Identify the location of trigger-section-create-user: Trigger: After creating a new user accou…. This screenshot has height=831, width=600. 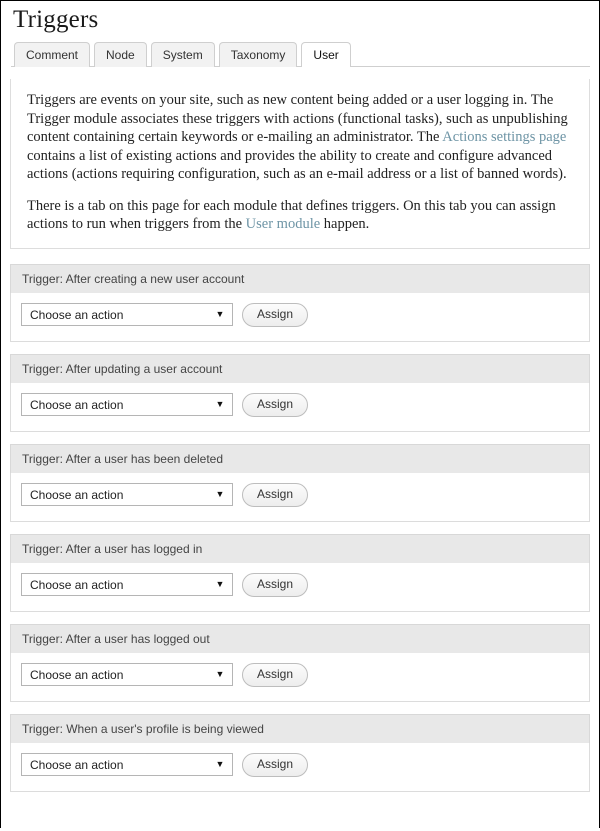
(300, 302).